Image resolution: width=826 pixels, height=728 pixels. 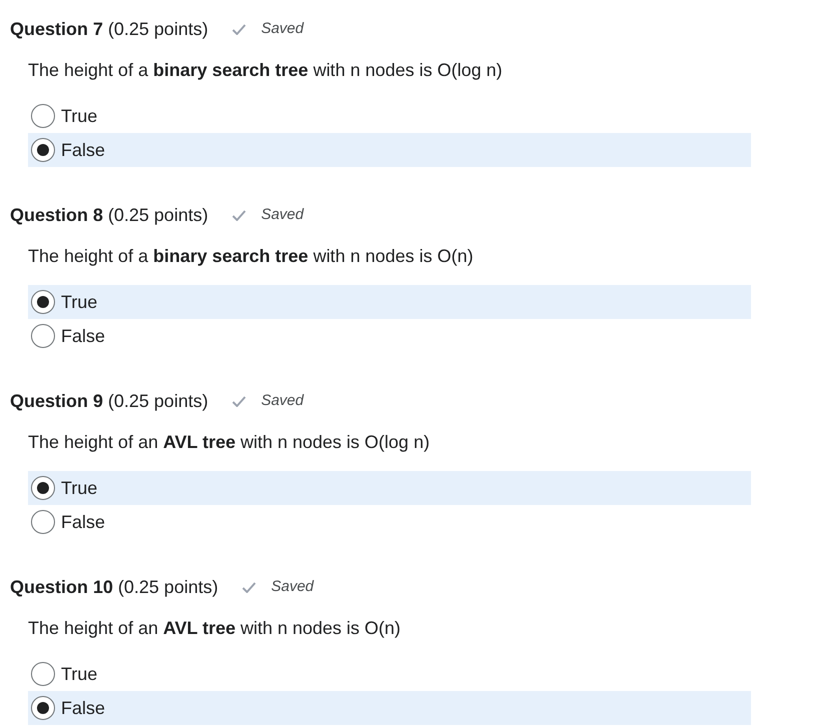 I want to click on question-prompt: The height of an AVL tree with n nodes is O(n), so click(x=214, y=628).